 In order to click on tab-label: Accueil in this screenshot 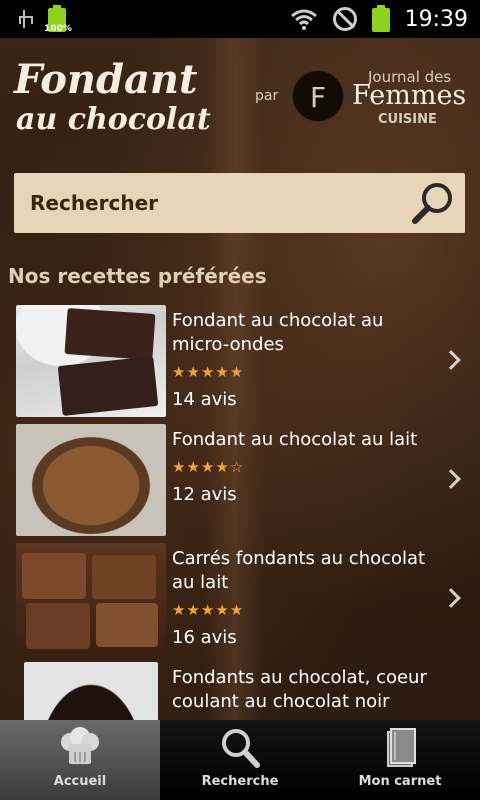, I will do `click(80, 781)`.